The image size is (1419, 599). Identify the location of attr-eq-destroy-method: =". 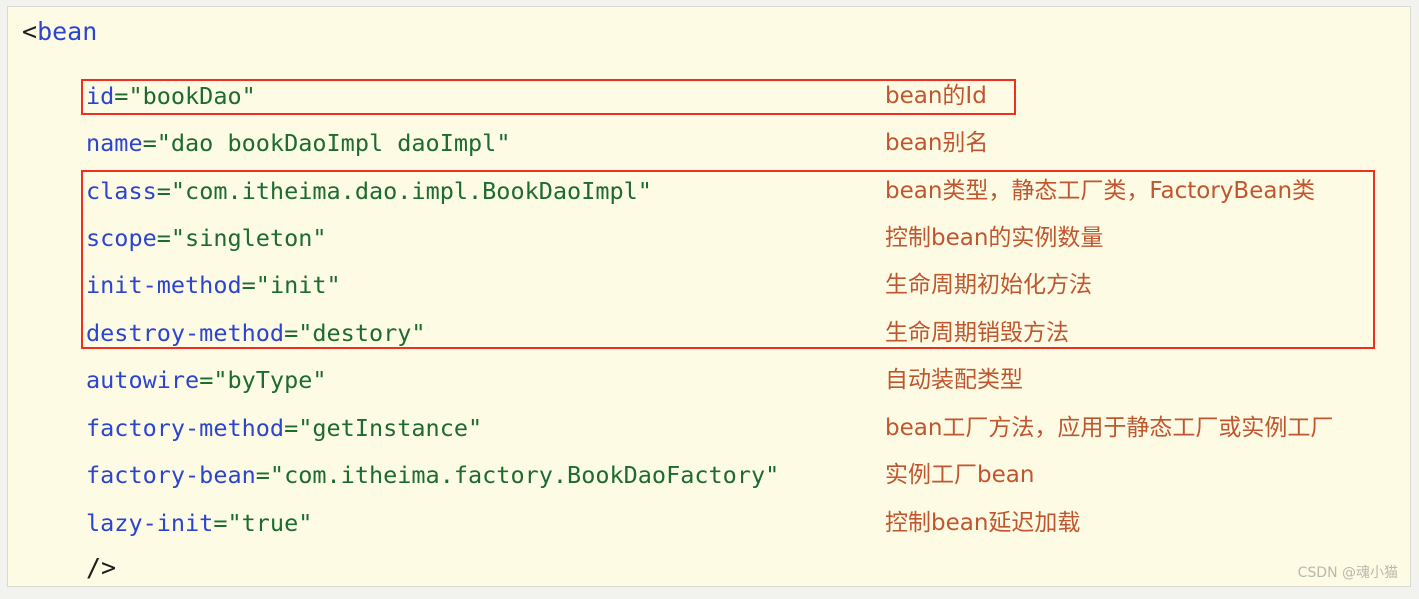
(298, 333).